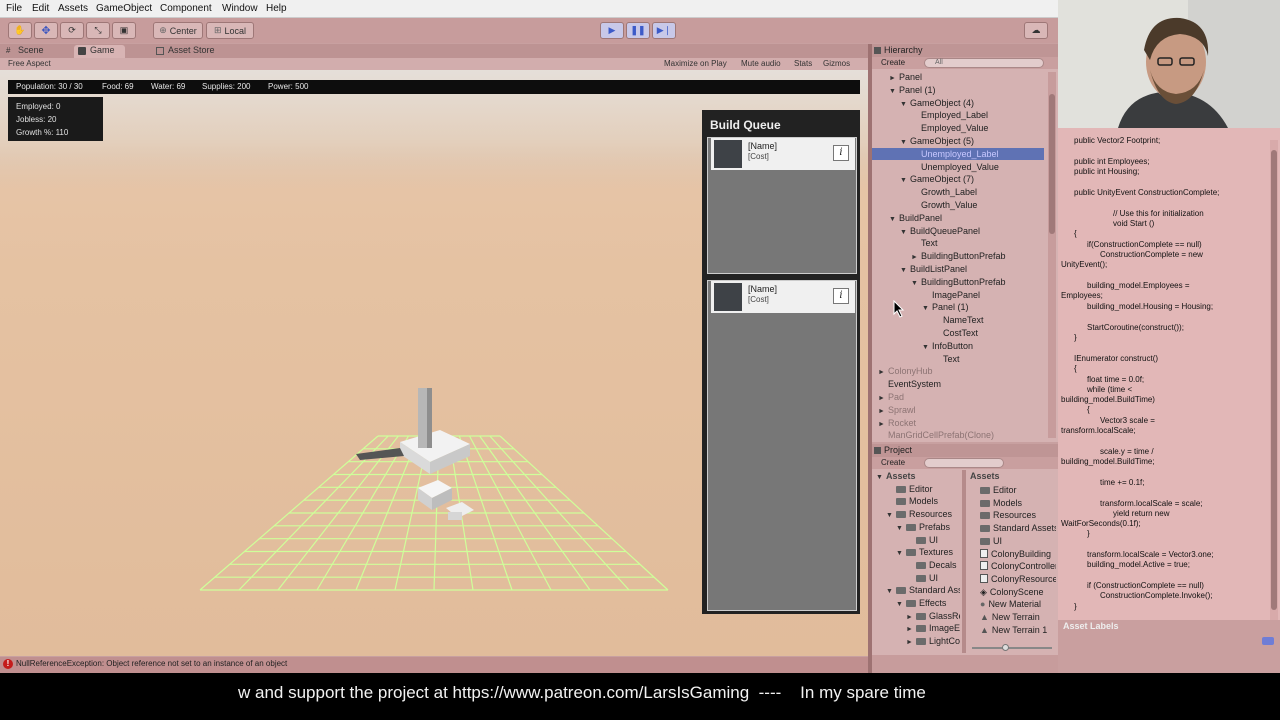 This screenshot has height=720, width=1280. Describe the element at coordinates (1010, 617) in the screenshot. I see `project-asset-item: ▲ New Terrain` at that location.